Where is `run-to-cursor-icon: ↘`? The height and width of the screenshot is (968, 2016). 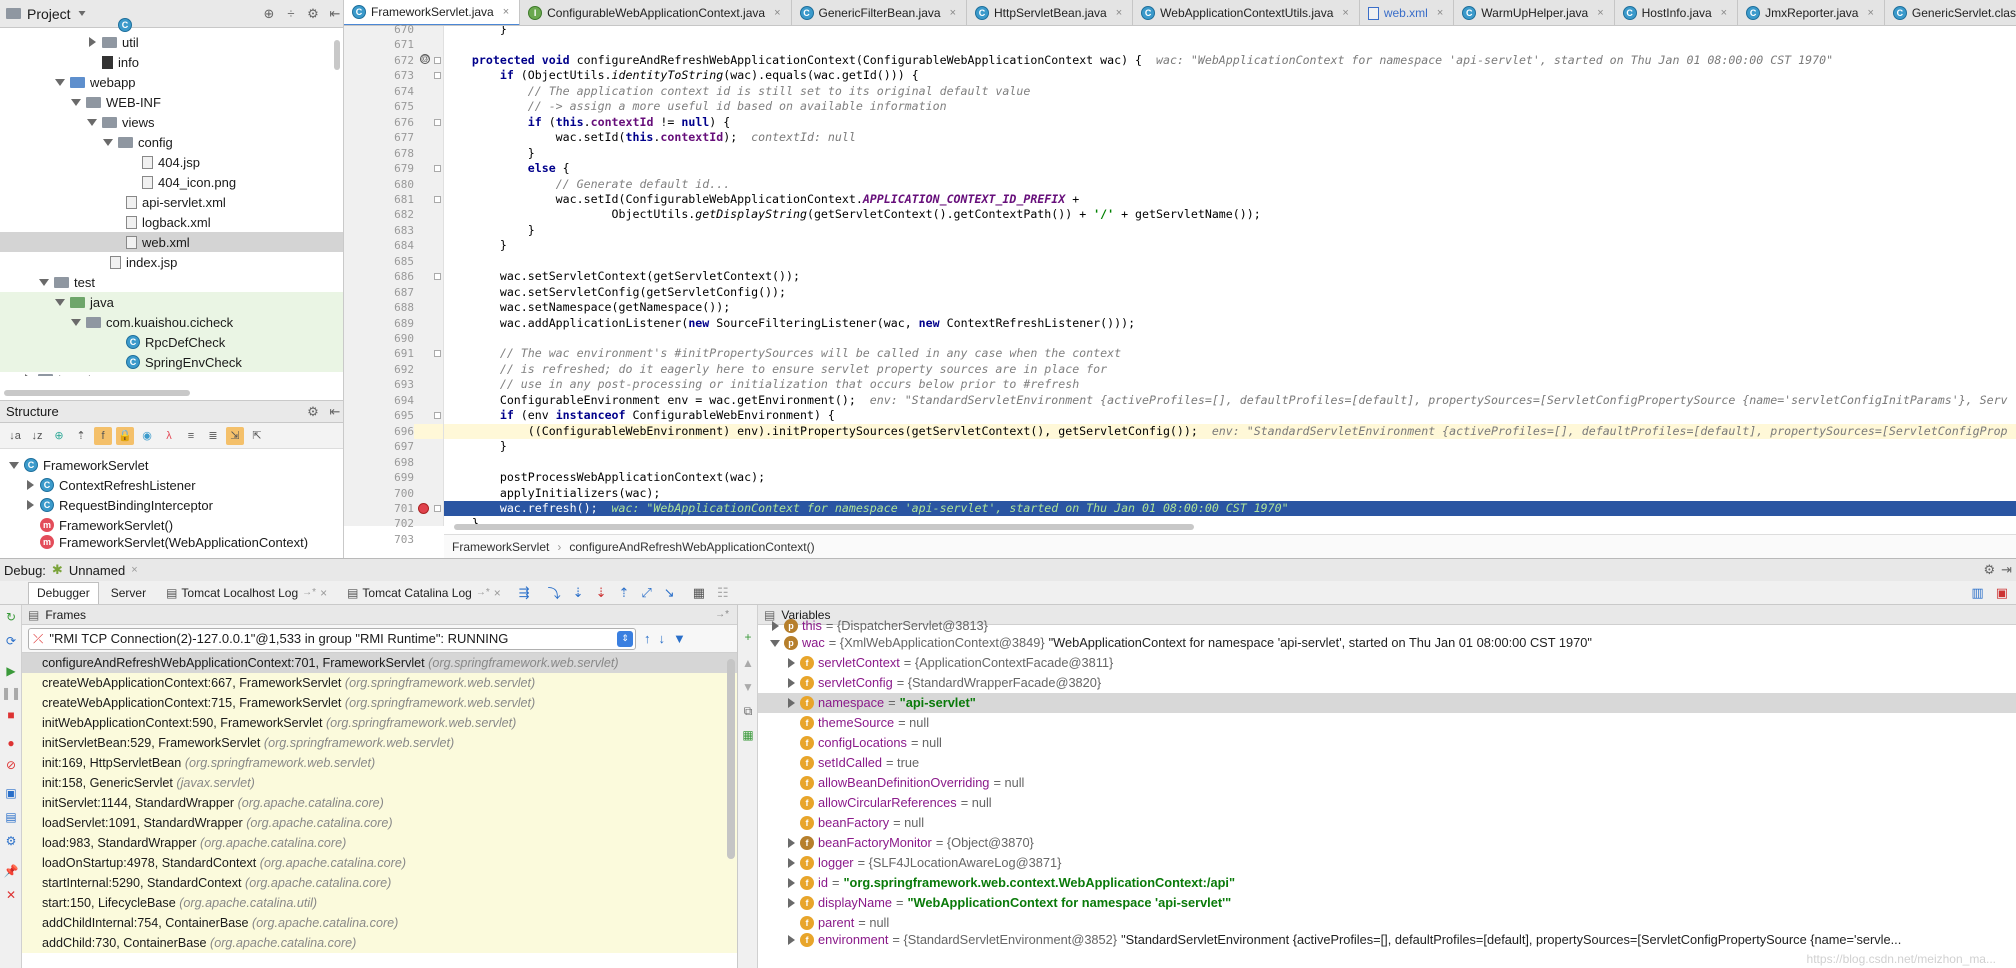 run-to-cursor-icon: ↘ is located at coordinates (669, 593).